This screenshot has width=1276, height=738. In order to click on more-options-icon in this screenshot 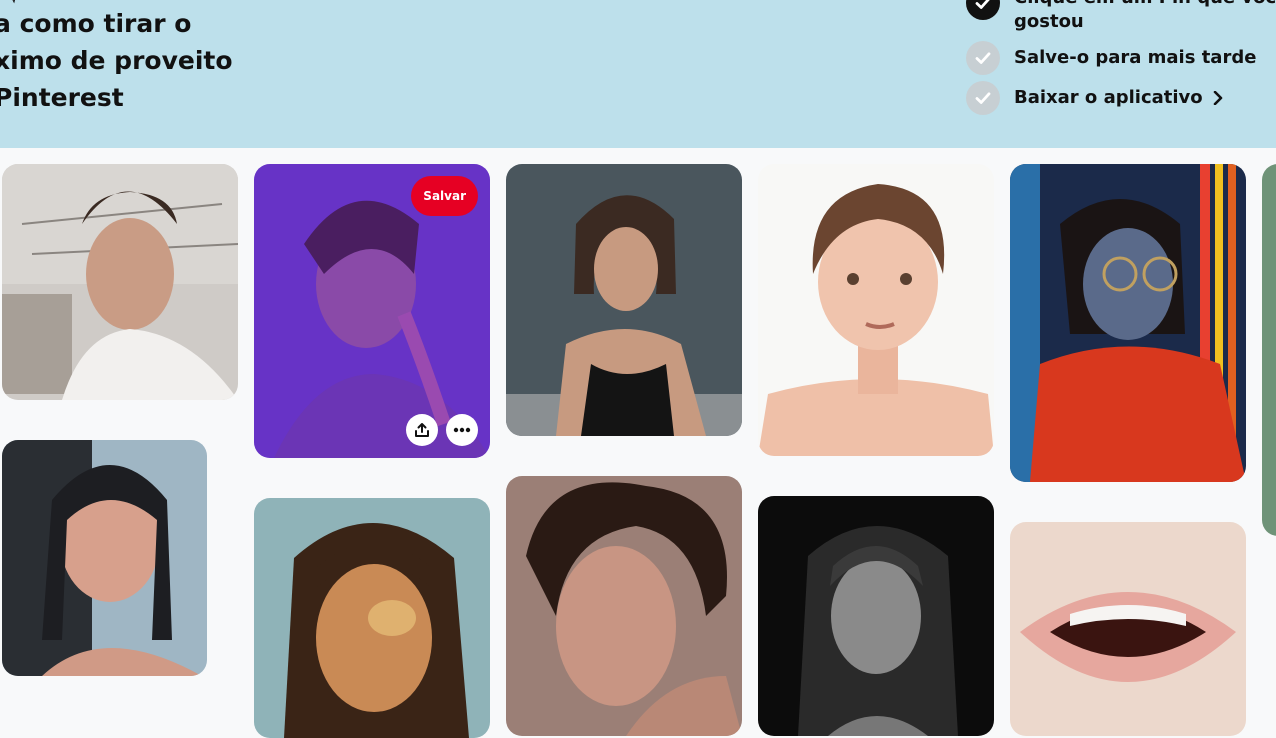, I will do `click(462, 430)`.